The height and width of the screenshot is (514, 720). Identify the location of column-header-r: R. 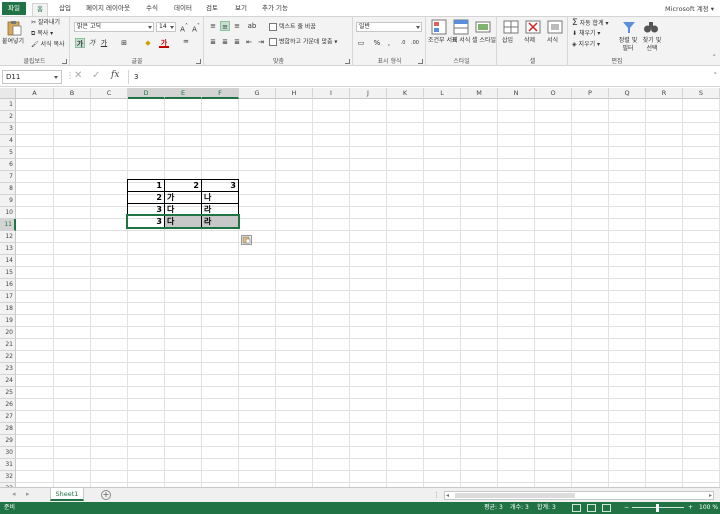
(664, 93).